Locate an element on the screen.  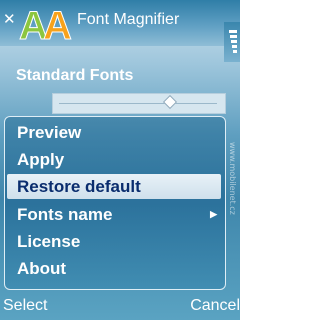
app-title: Font Magnifier is located at coordinates (128, 19).